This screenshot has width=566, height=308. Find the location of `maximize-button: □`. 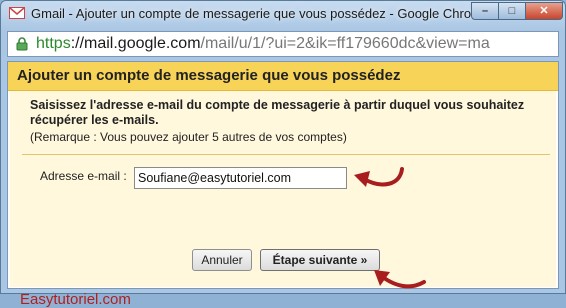

maximize-button: □ is located at coordinates (512, 11).